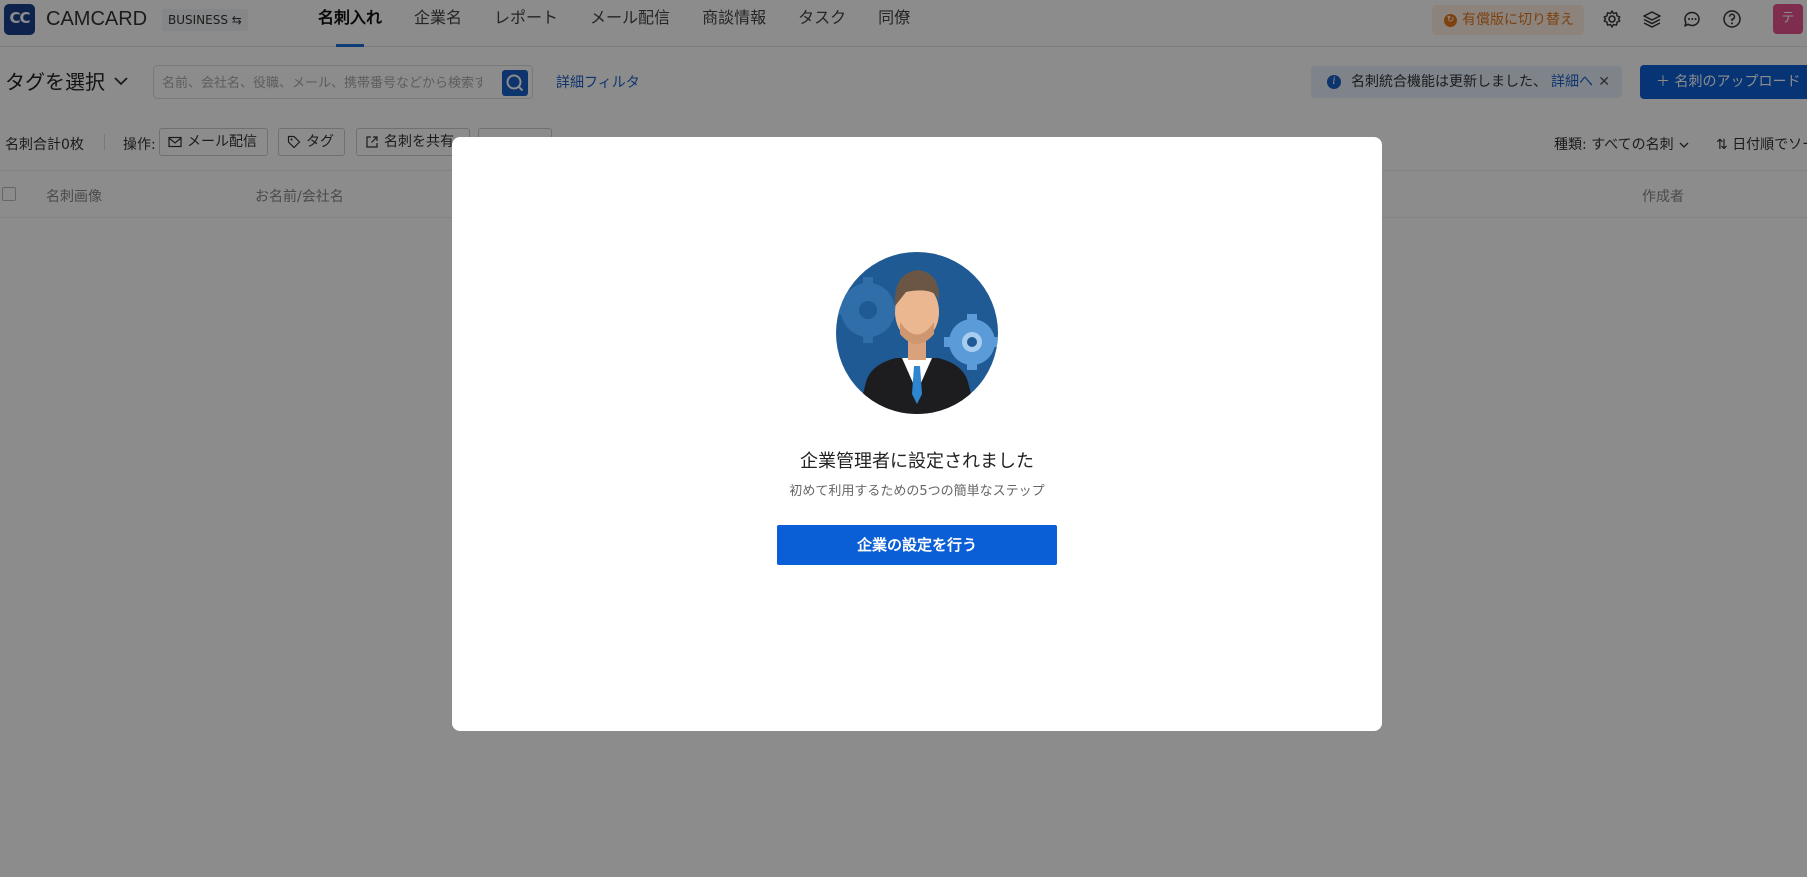 This screenshot has width=1807, height=877. I want to click on admin-avatar-illustration, so click(917, 333).